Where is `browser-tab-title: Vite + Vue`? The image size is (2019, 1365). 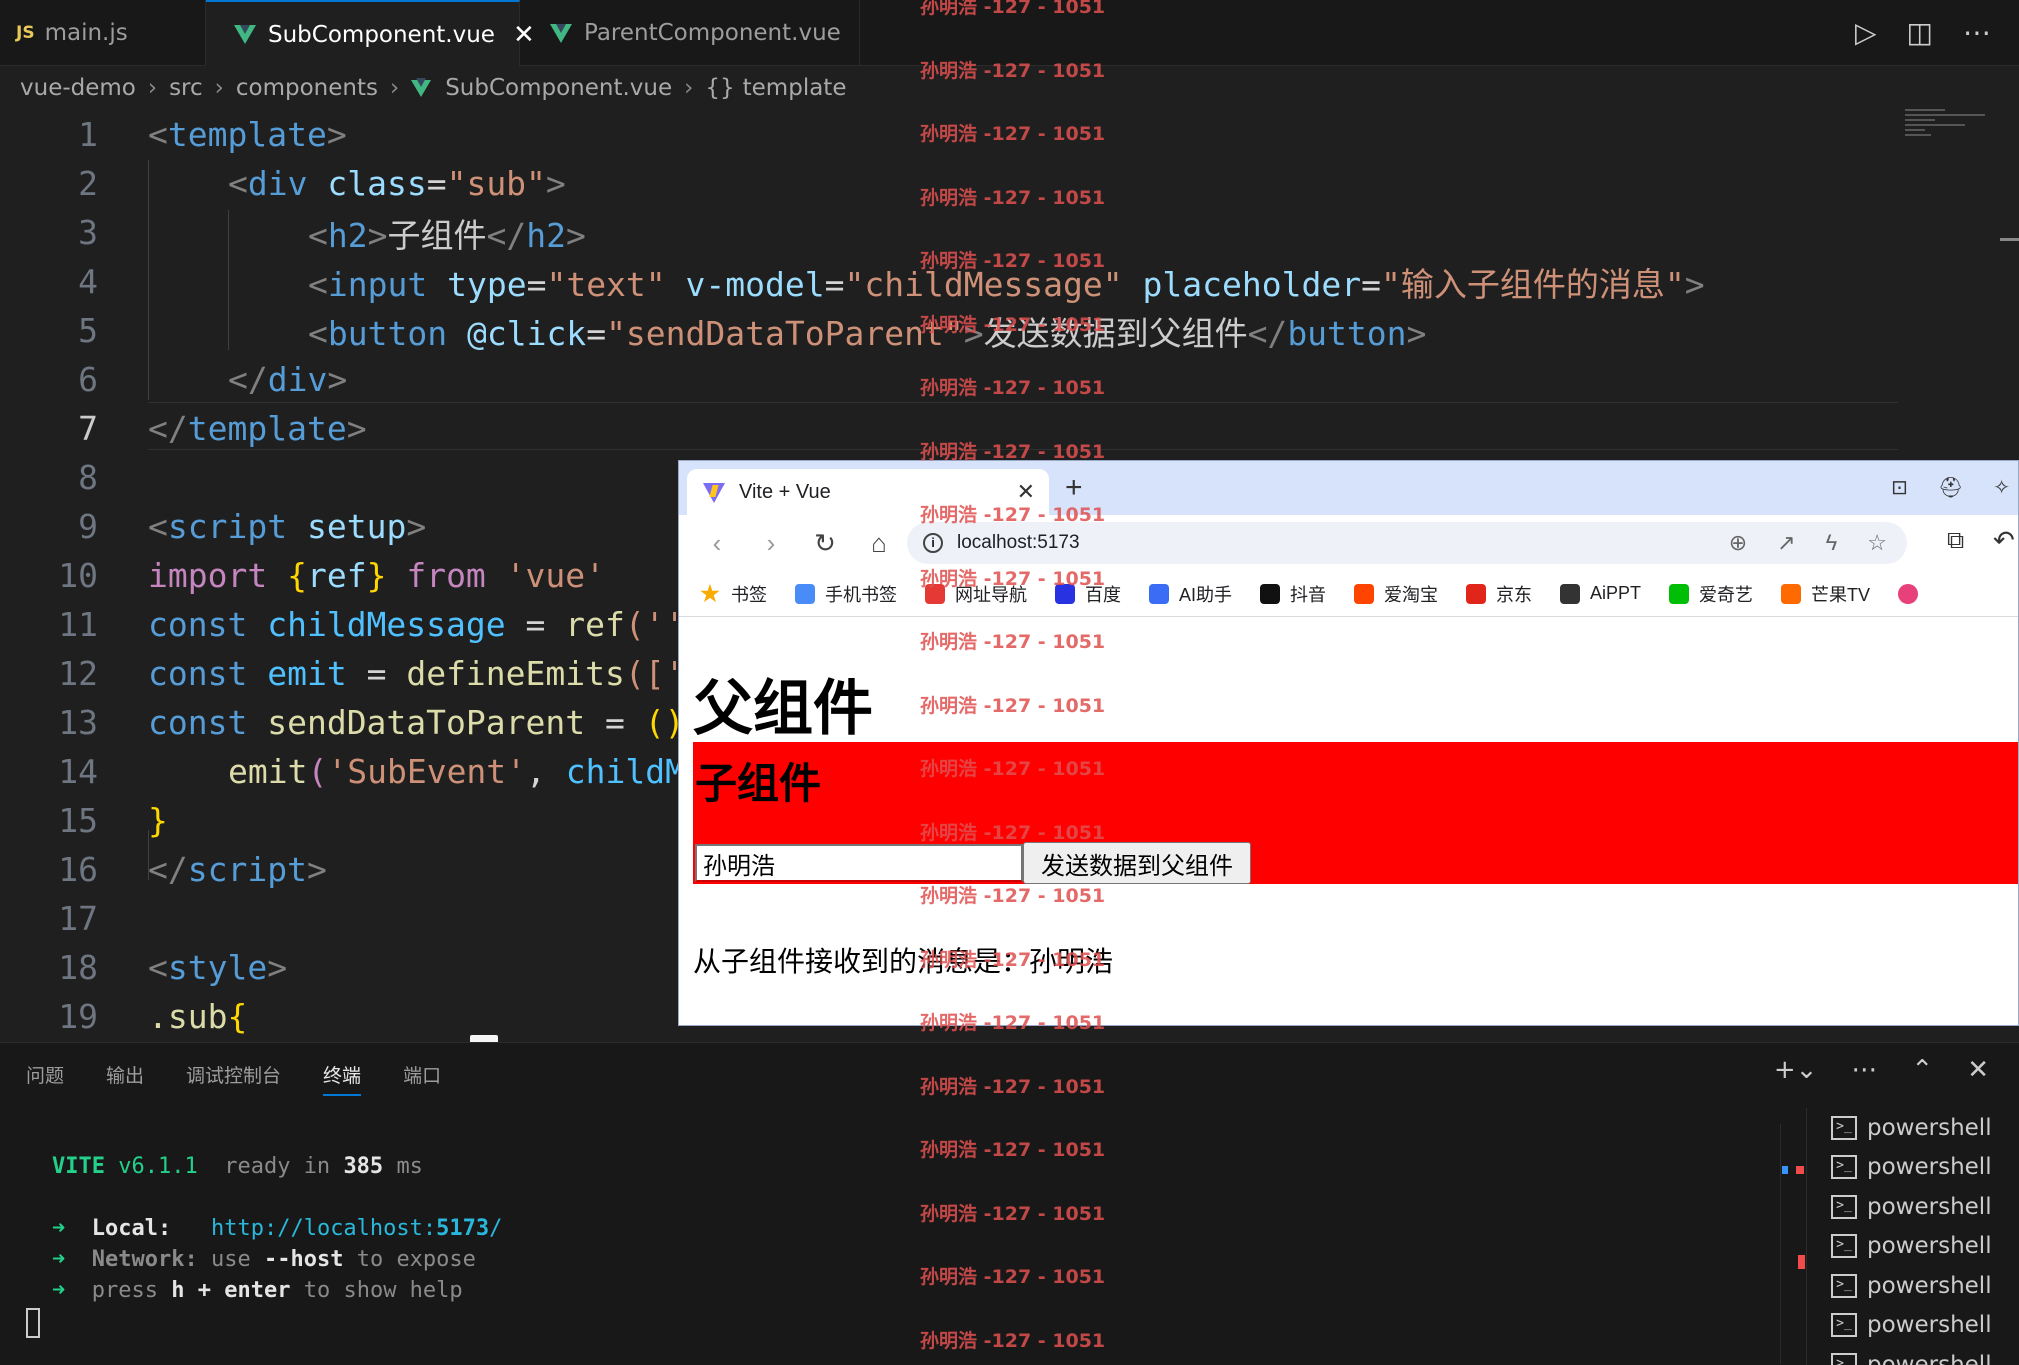
browser-tab-title: Vite + Vue is located at coordinates (785, 491).